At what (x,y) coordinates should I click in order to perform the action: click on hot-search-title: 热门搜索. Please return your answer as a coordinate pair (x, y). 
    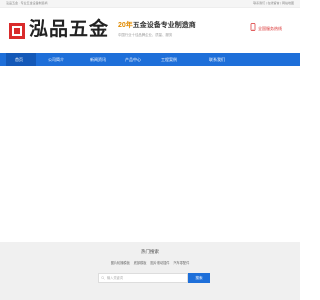
    Looking at the image, I should click on (150, 251).